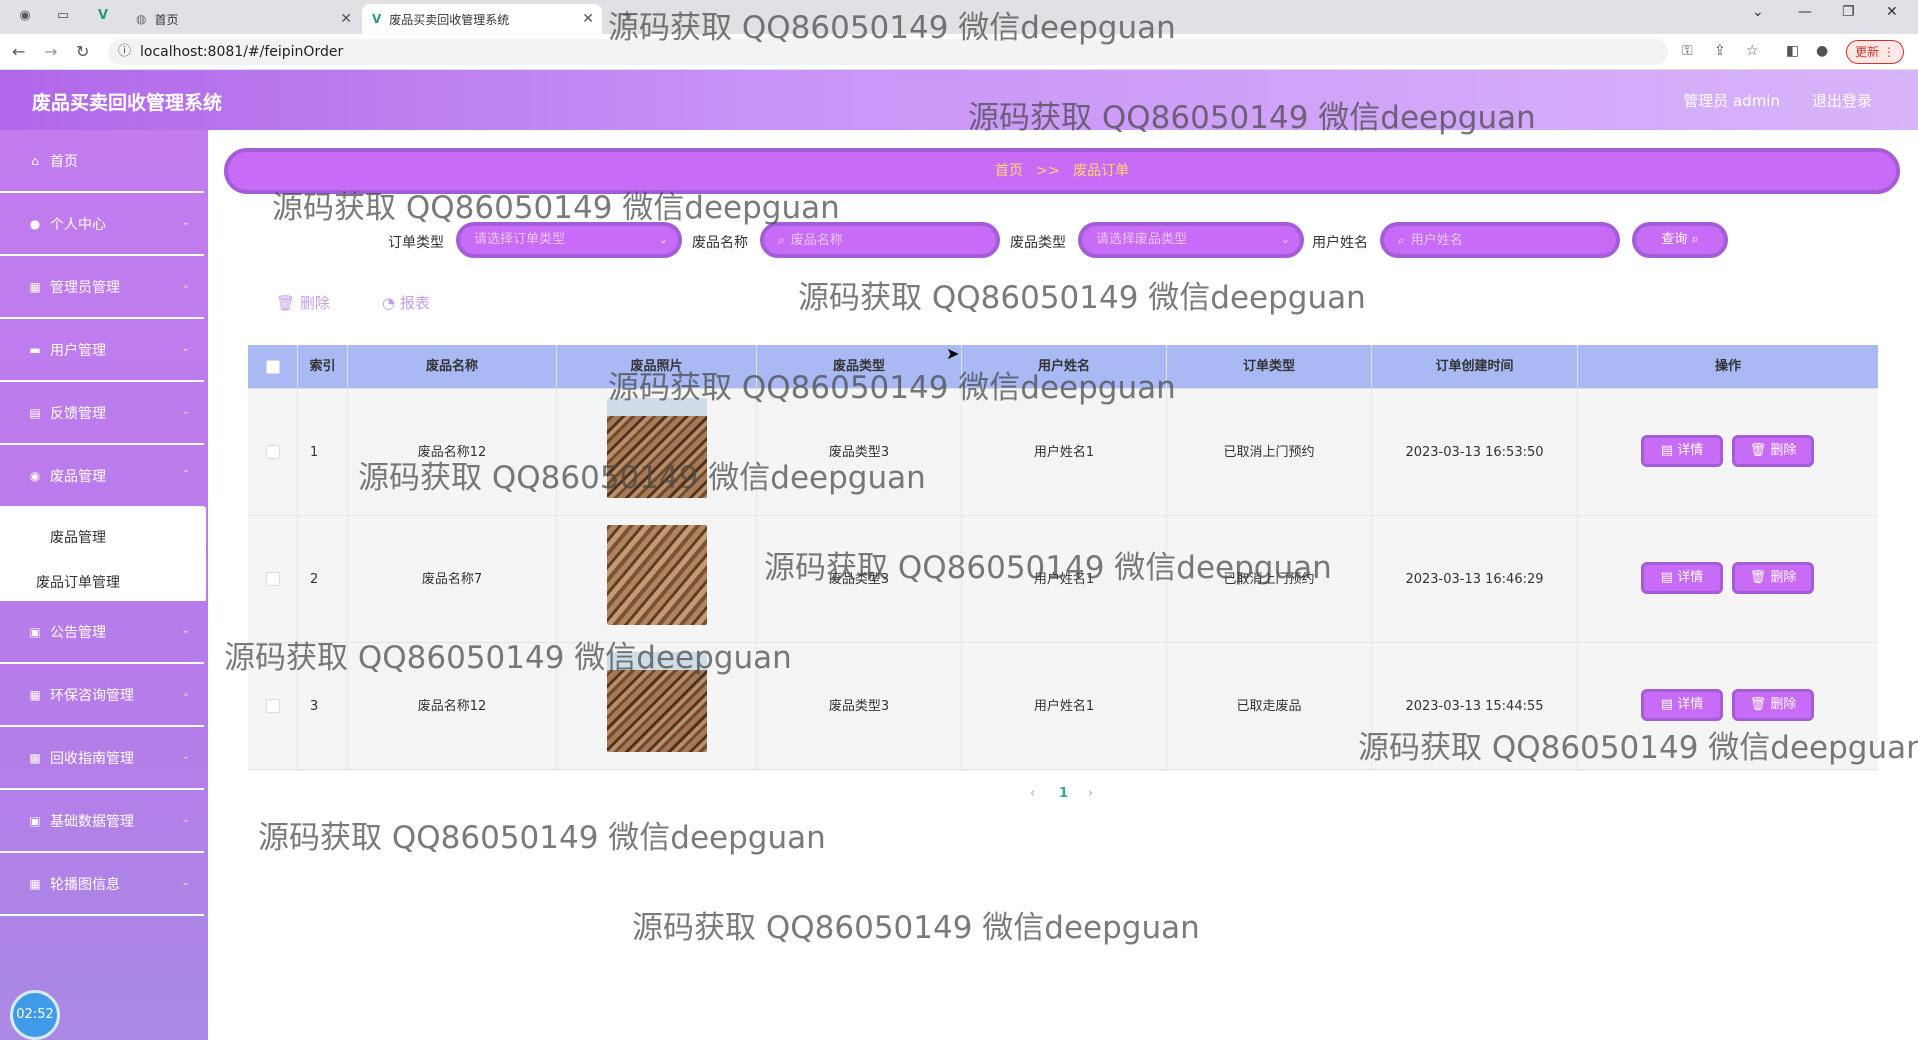 This screenshot has height=1040, width=1918. Describe the element at coordinates (1064, 367) in the screenshot. I see `column-header: 用户姓名` at that location.